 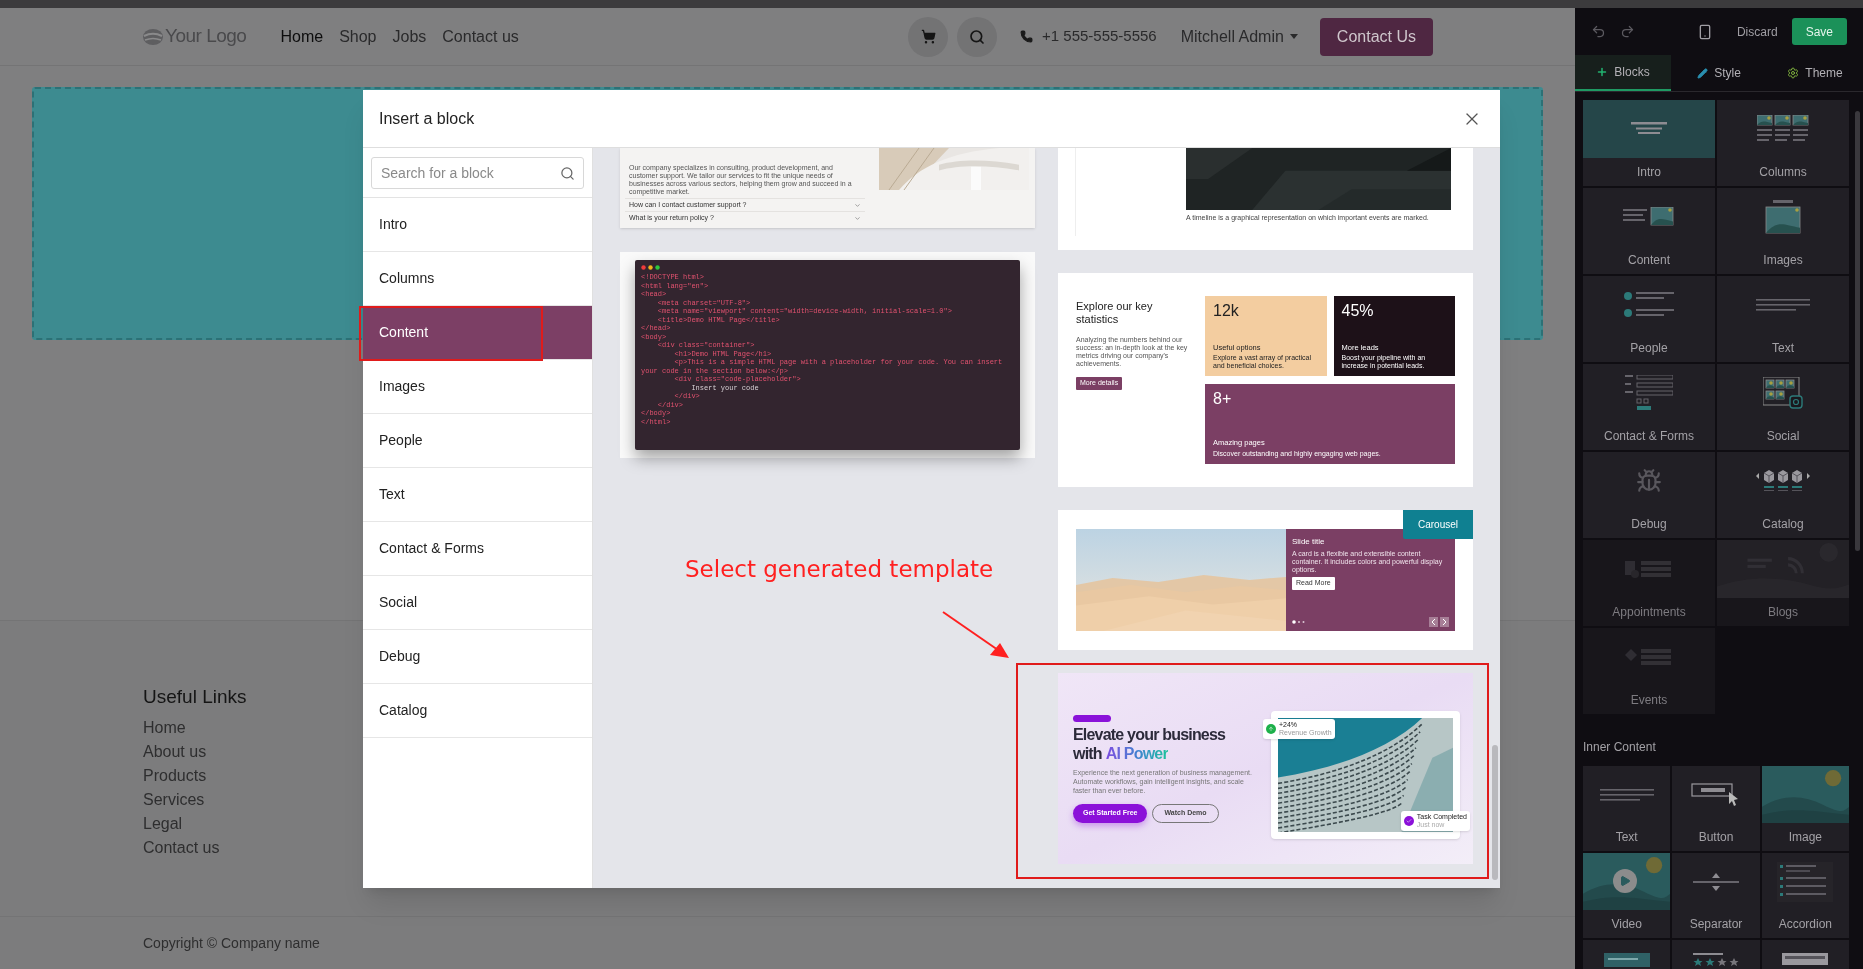 I want to click on copyright-text: Copyright © Company name, so click(x=231, y=943).